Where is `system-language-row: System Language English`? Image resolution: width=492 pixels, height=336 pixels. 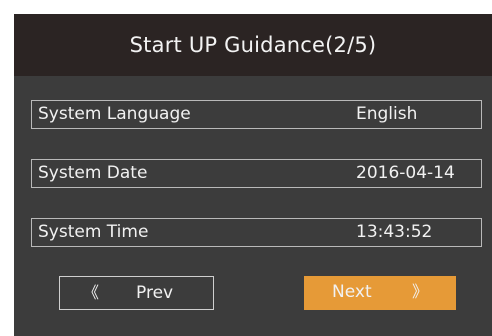
system-language-row: System Language English is located at coordinates (256, 114).